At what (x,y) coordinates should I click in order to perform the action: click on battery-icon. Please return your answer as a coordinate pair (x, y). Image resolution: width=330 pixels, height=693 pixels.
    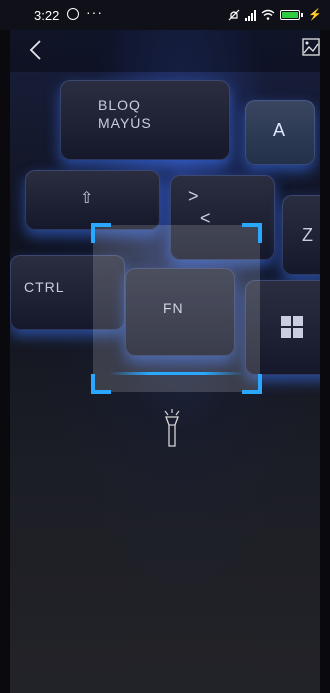
    Looking at the image, I should click on (290, 14).